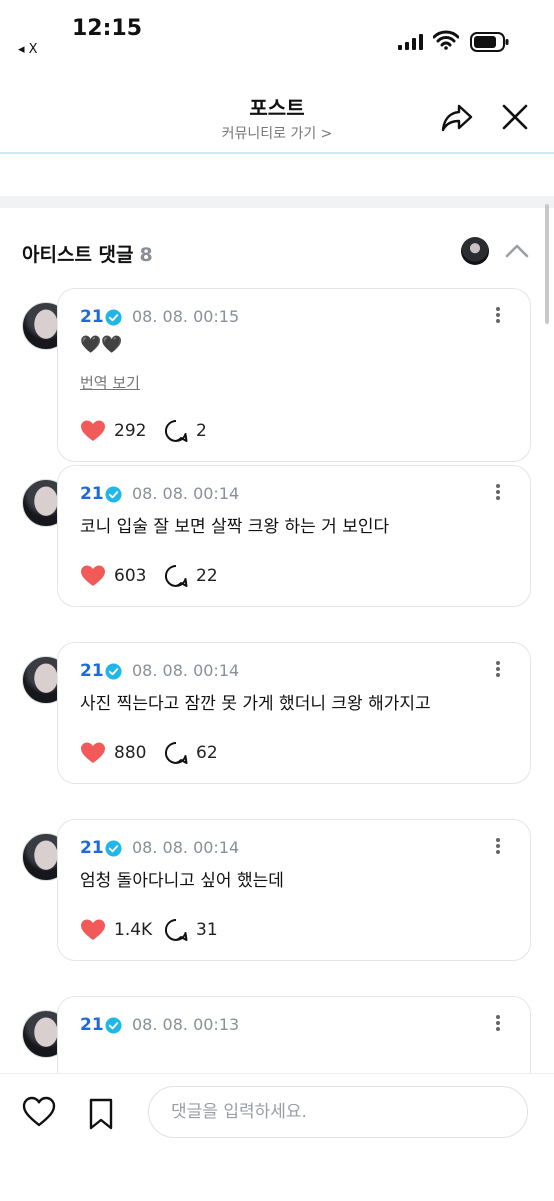 Image resolution: width=554 pixels, height=1201 pixels. I want to click on reply-button: 62, so click(191, 753).